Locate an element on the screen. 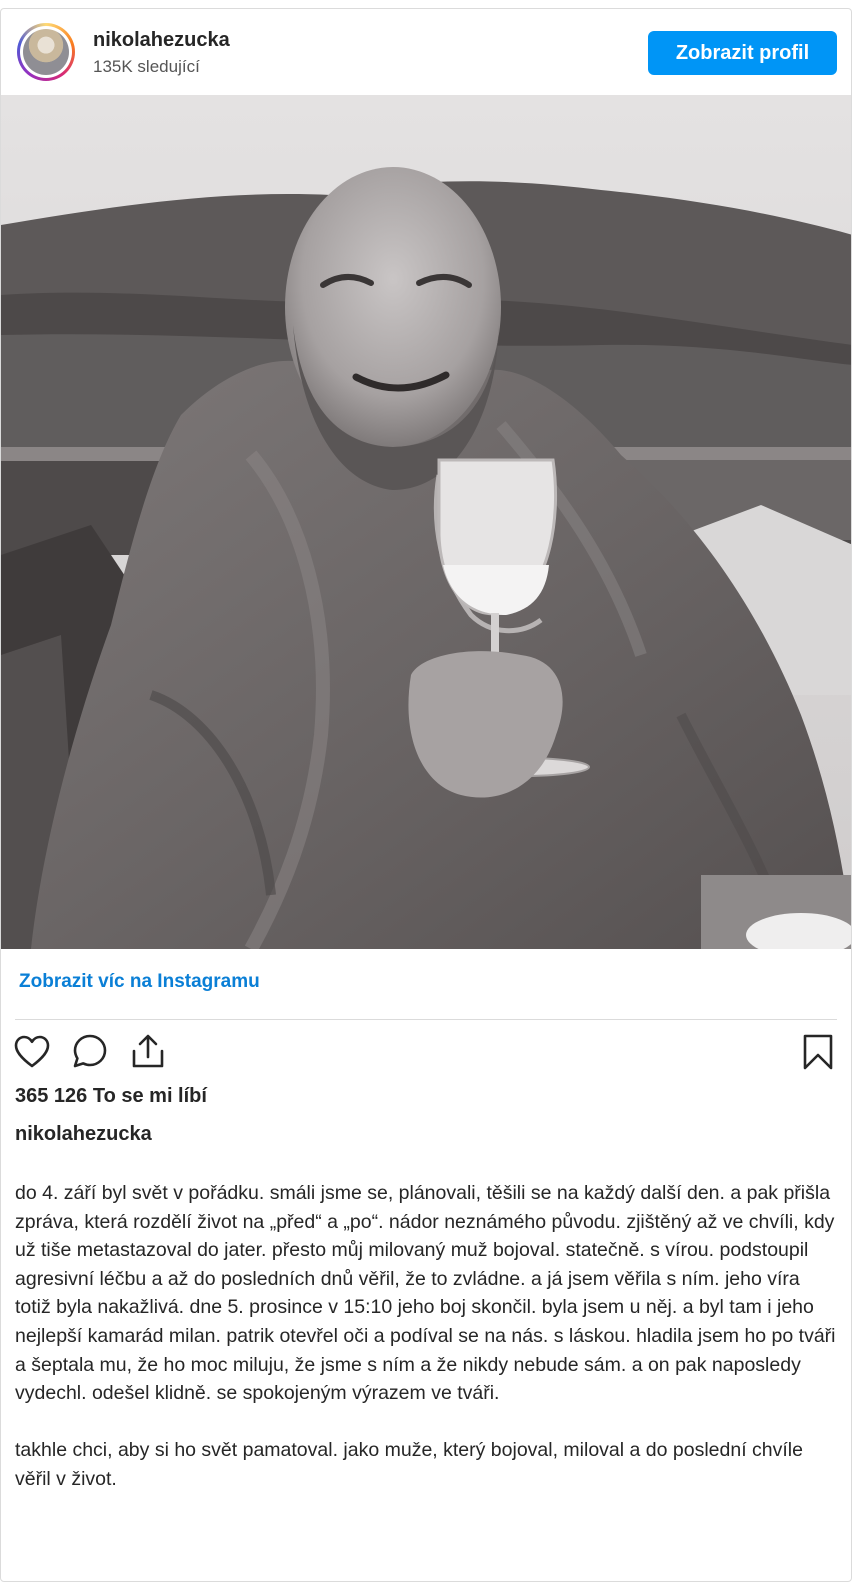 The image size is (866, 1582). view-profile-button: Zobrazit profil is located at coordinates (742, 53).